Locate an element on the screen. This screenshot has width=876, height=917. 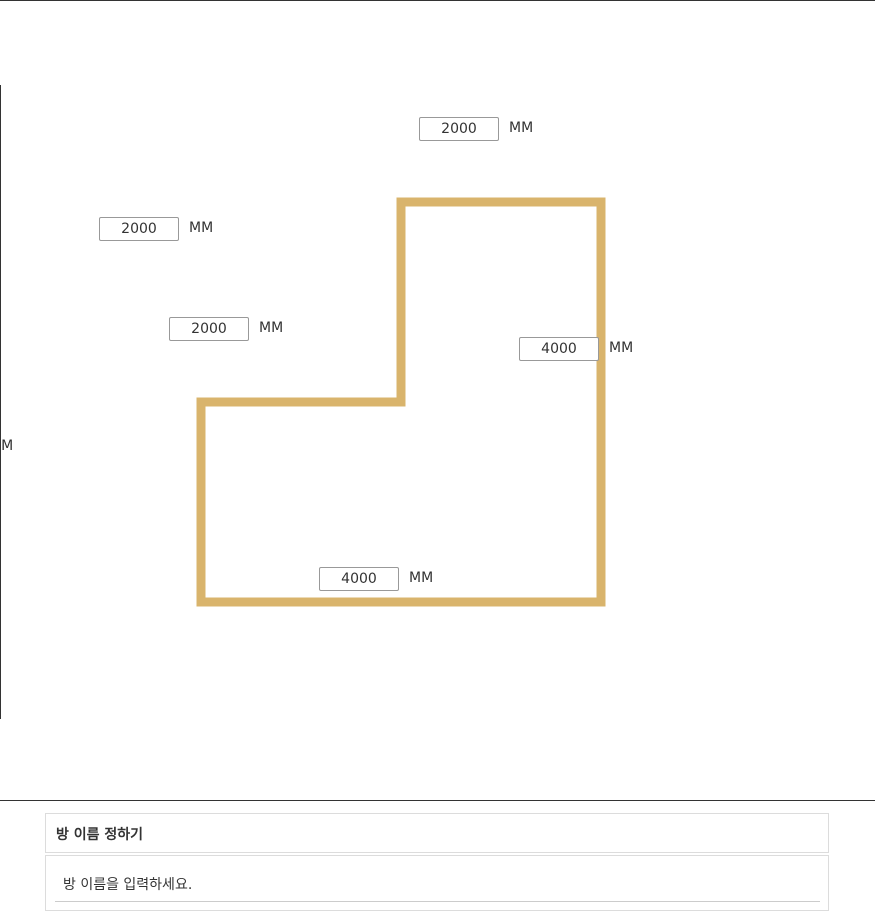
dimension-left-upper-unit: MM is located at coordinates (201, 228).